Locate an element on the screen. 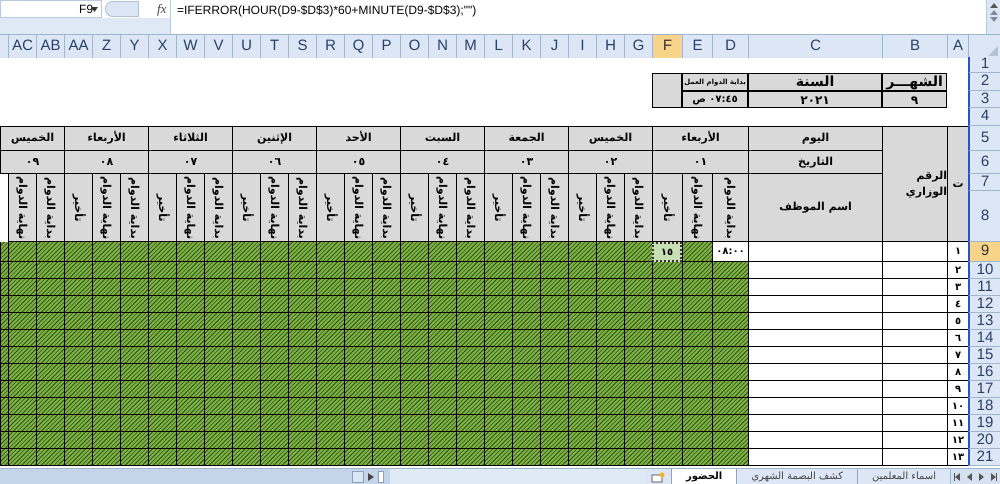  column-header: S is located at coordinates (302, 46).